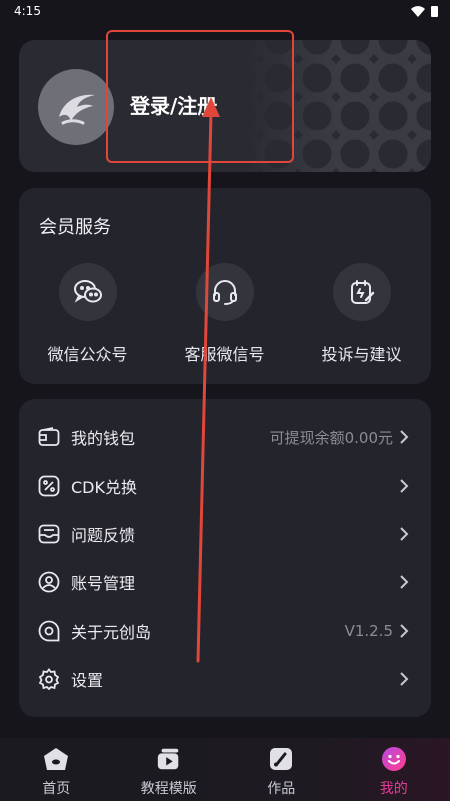 This screenshot has height=801, width=450. I want to click on menu-item-cdk: CDK兑换, so click(225, 485).